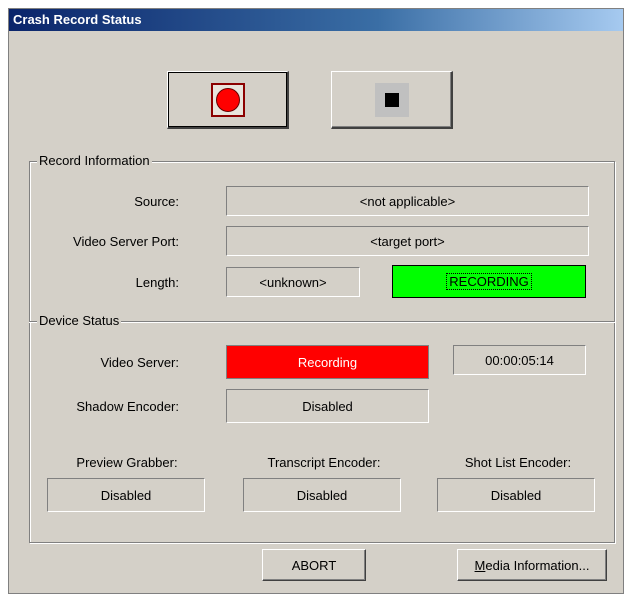 This screenshot has height=599, width=631. I want to click on length-value: <unknown>, so click(293, 282).